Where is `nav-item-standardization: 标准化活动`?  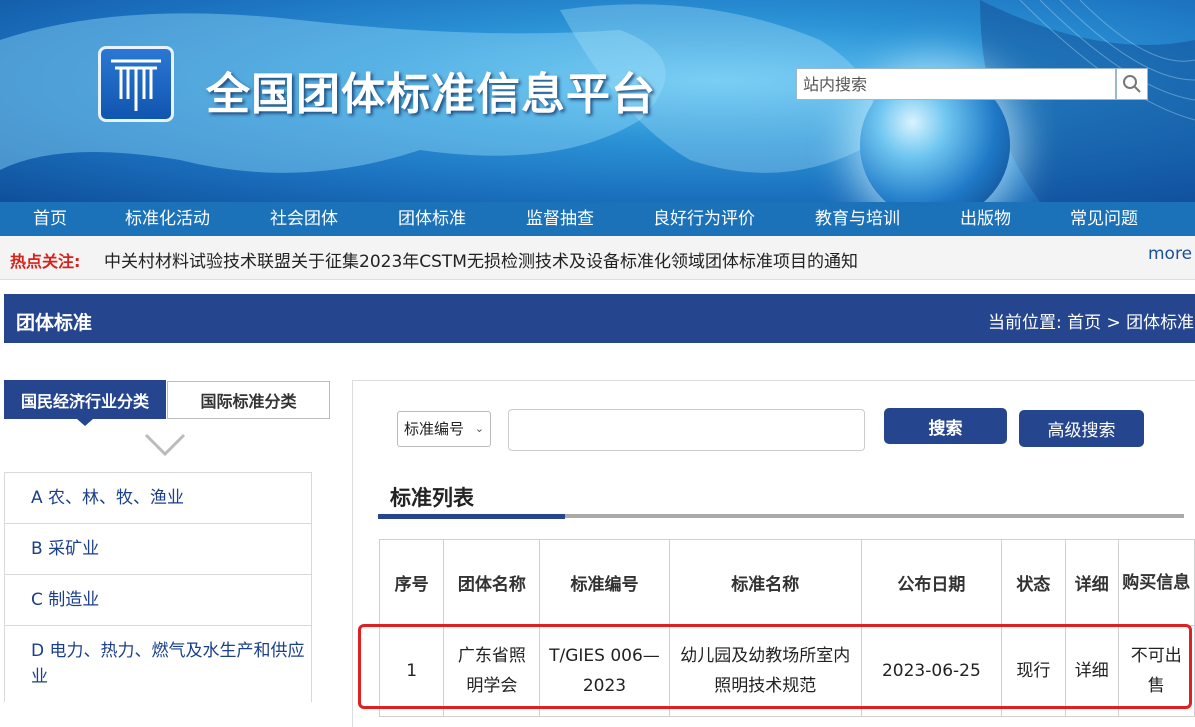
nav-item-standardization: 标准化活动 is located at coordinates (167, 219).